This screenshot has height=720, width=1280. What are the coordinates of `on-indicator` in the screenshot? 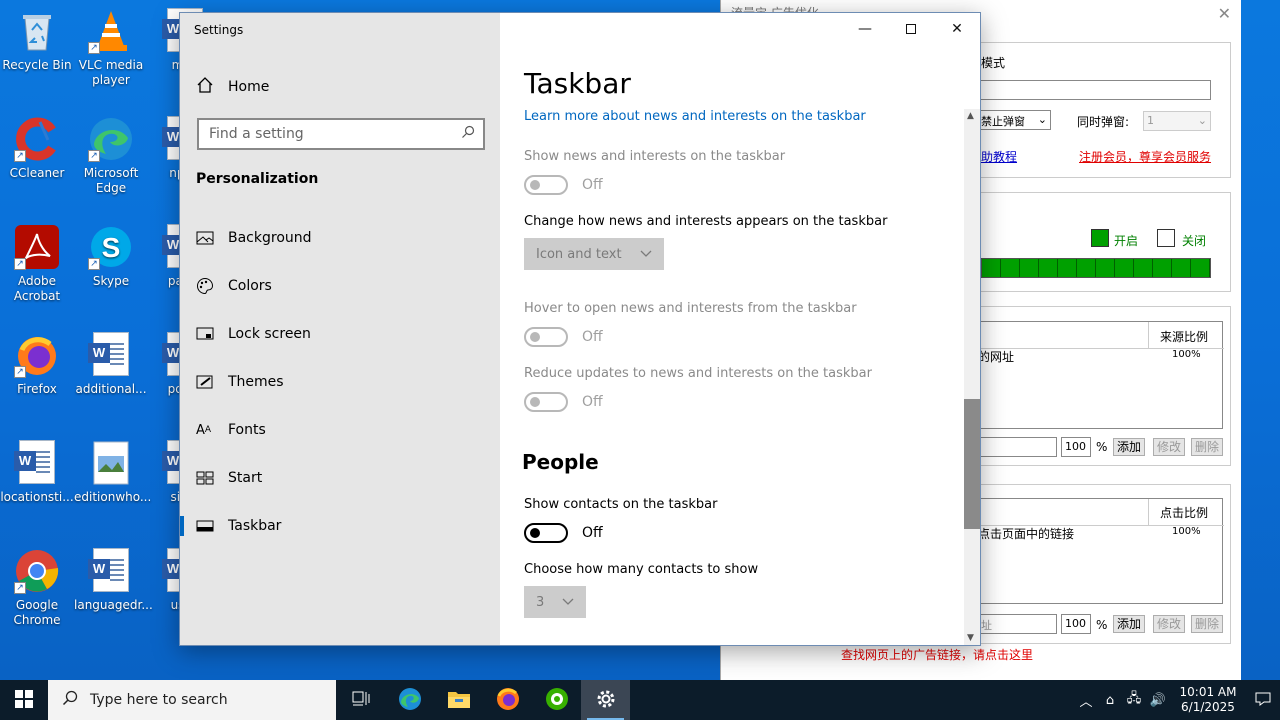 It's located at (1100, 238).